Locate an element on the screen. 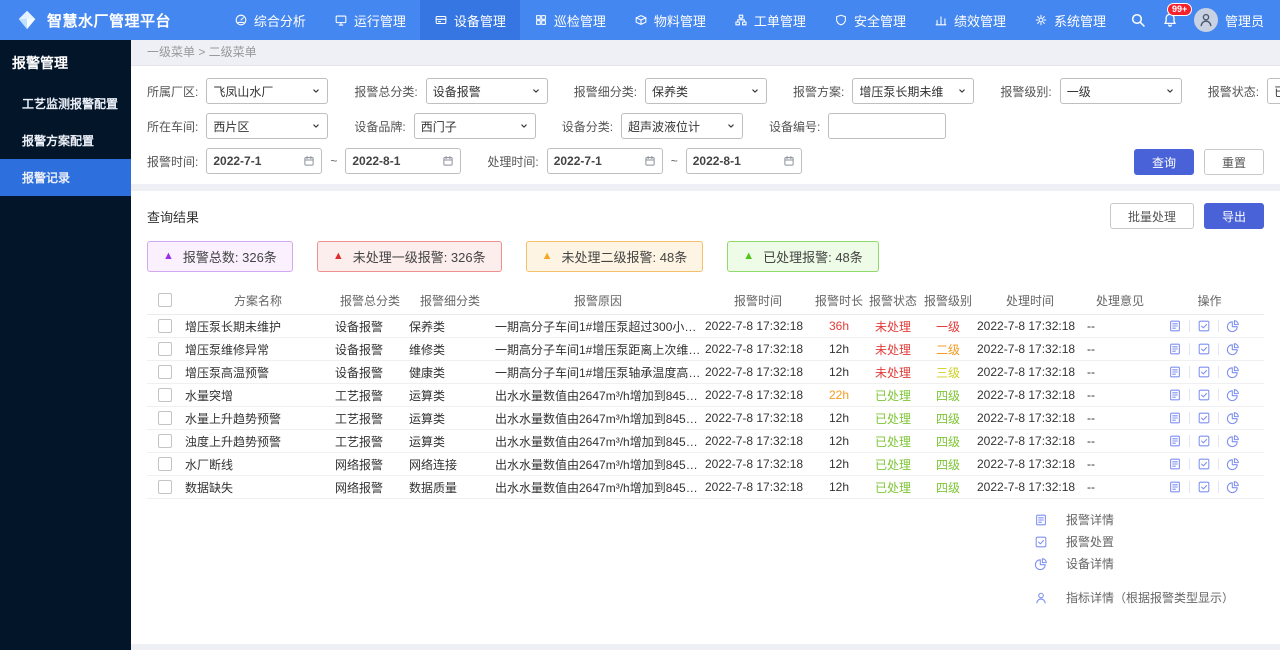 The image size is (1280, 650). 所在车间-select: 西片区 is located at coordinates (267, 126).